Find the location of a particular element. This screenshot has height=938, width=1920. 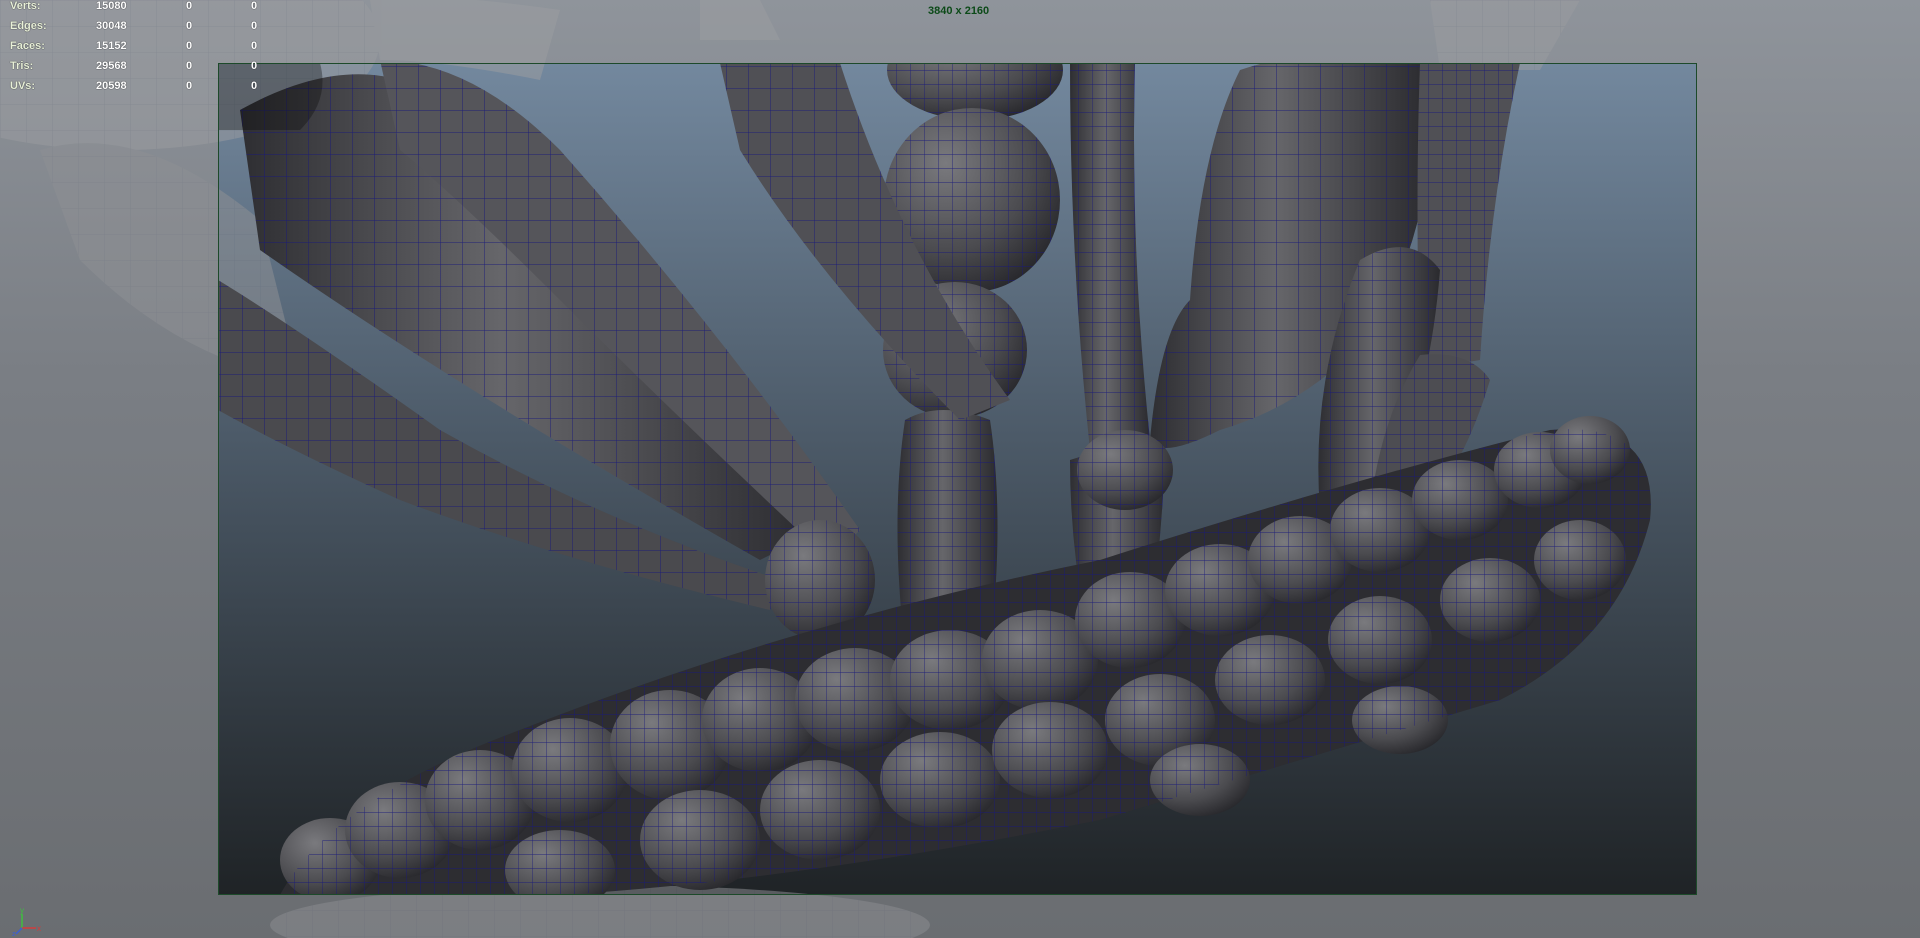

center-sphere-top is located at coordinates (975, 91).